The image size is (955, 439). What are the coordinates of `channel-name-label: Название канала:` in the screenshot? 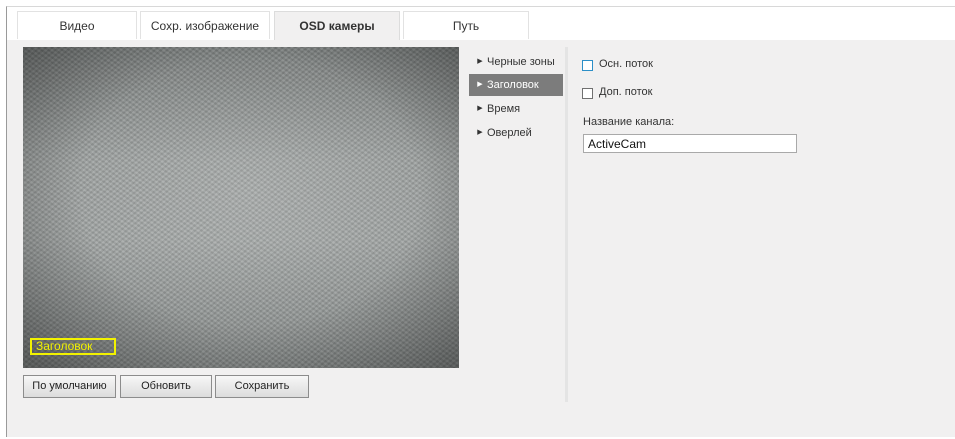 It's located at (629, 122).